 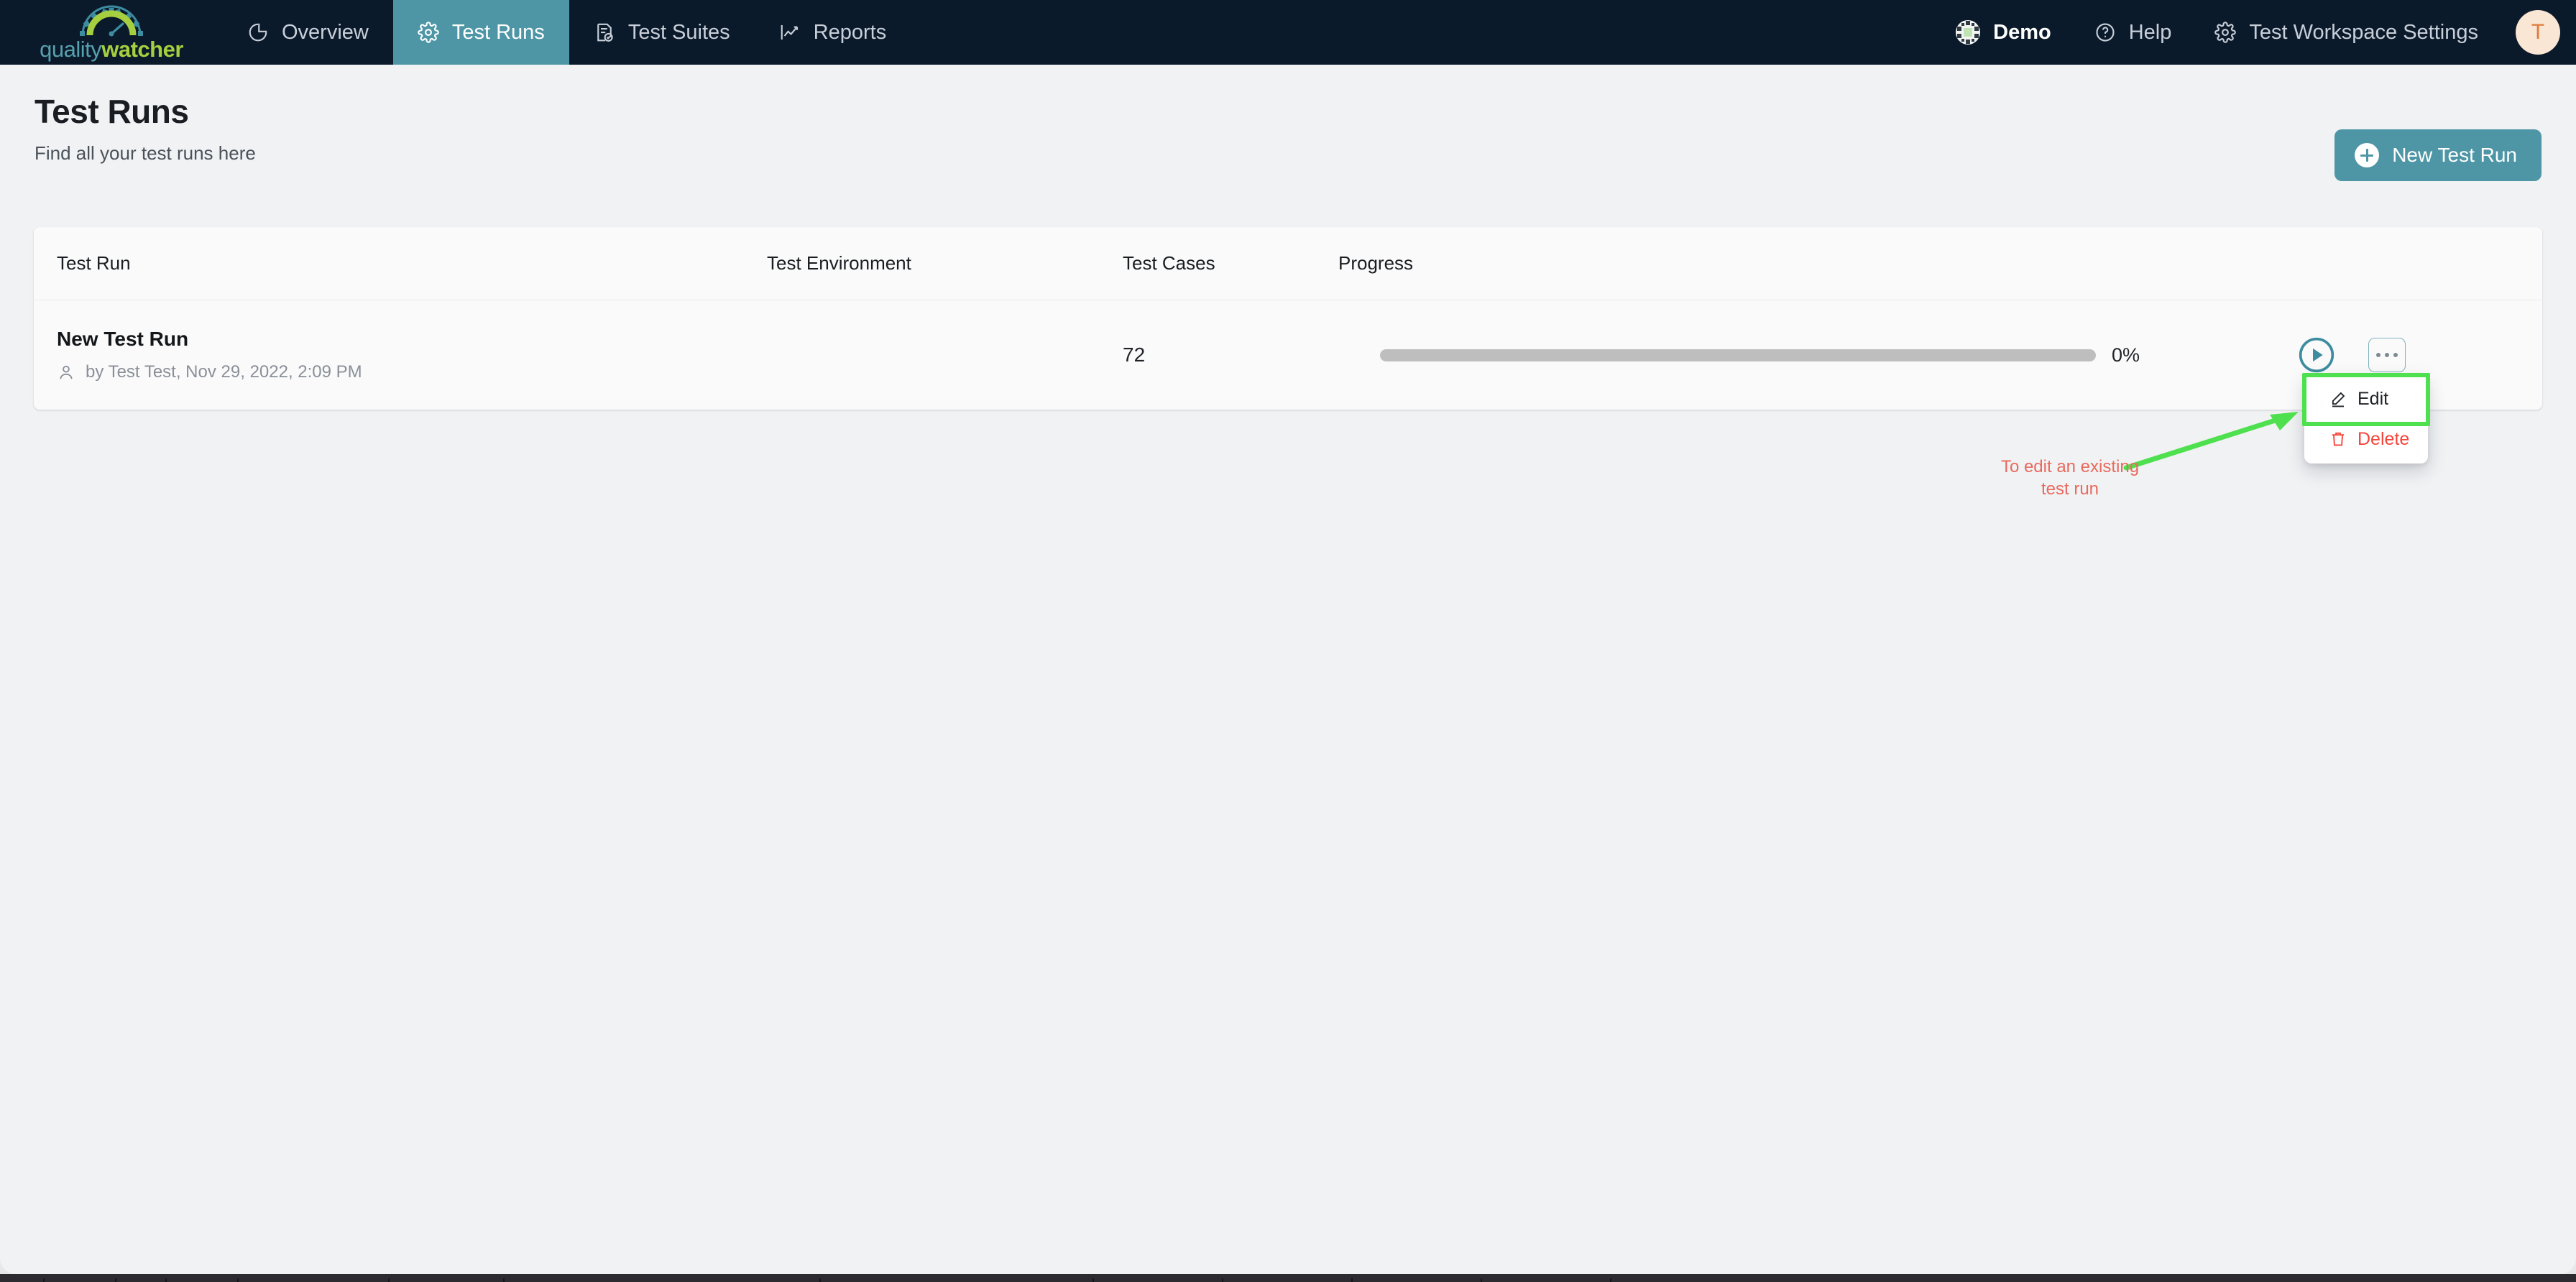 I want to click on page-header: Test Runs Find all your test runs here, so click(x=145, y=128).